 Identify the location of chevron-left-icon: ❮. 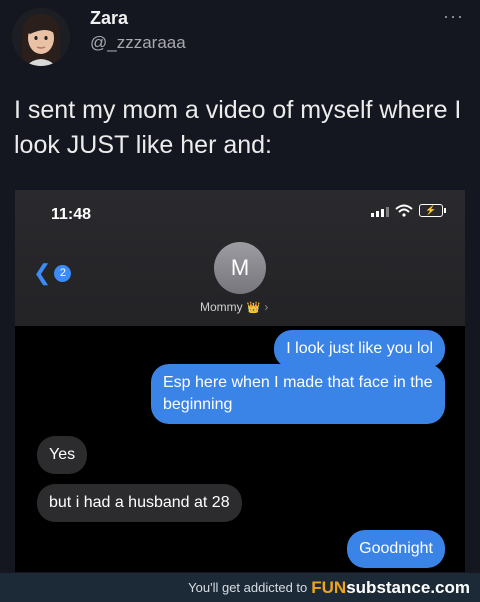
(42, 272).